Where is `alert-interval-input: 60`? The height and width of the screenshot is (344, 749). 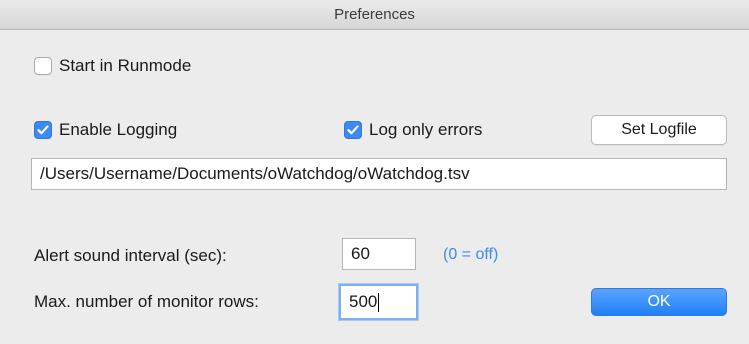 alert-interval-input: 60 is located at coordinates (379, 254).